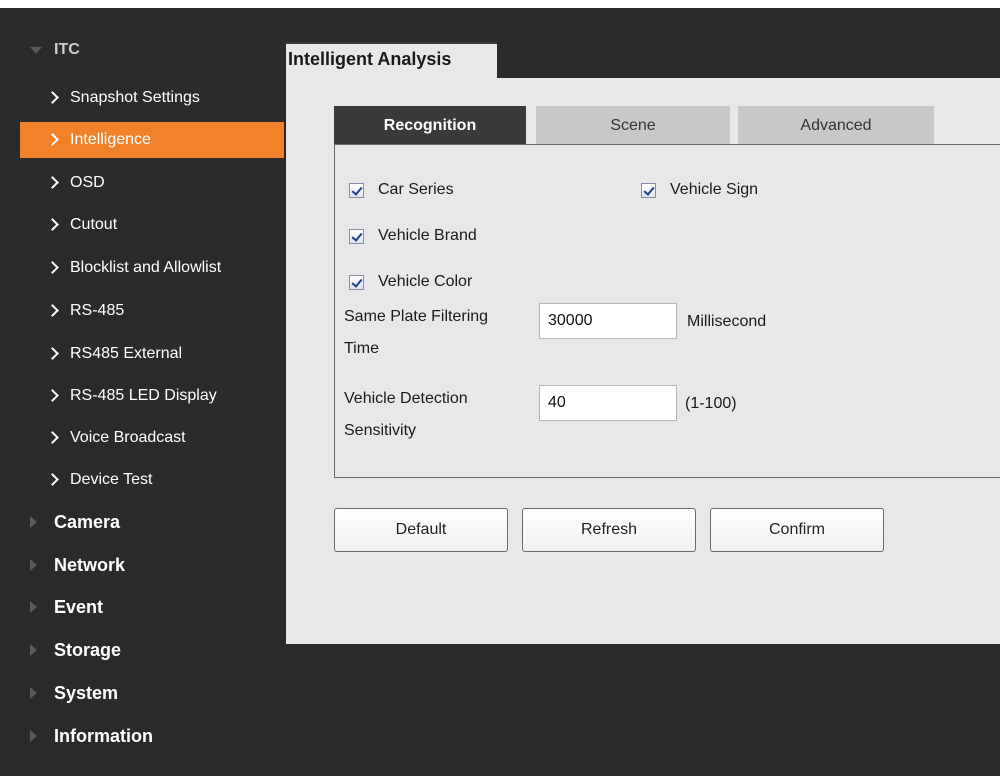 This screenshot has width=1000, height=776. What do you see at coordinates (152, 140) in the screenshot?
I see `sidebar-item-intelligence: Intelligence` at bounding box center [152, 140].